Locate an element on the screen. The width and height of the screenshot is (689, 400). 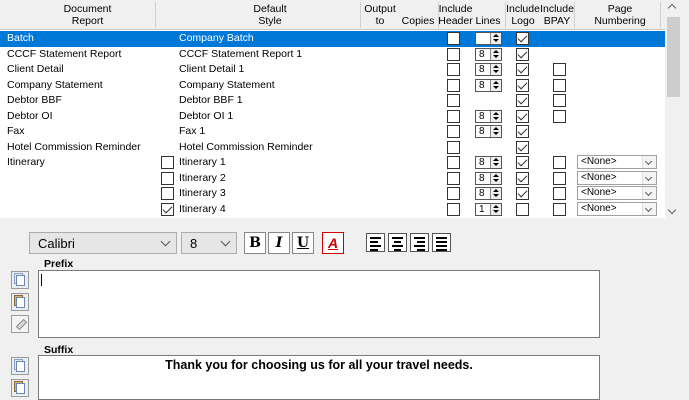
table-row: Batch Company Batch 8 is located at coordinates (332, 39).